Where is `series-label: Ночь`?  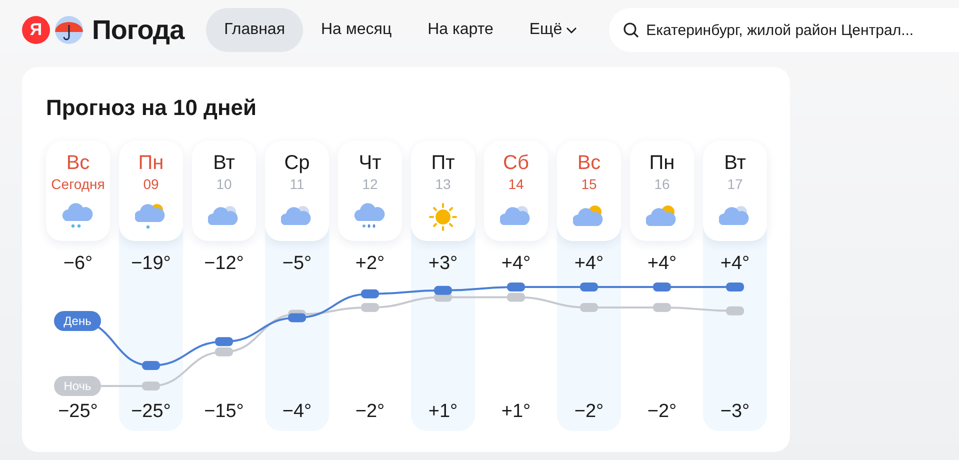
series-label: Ночь is located at coordinates (77, 386).